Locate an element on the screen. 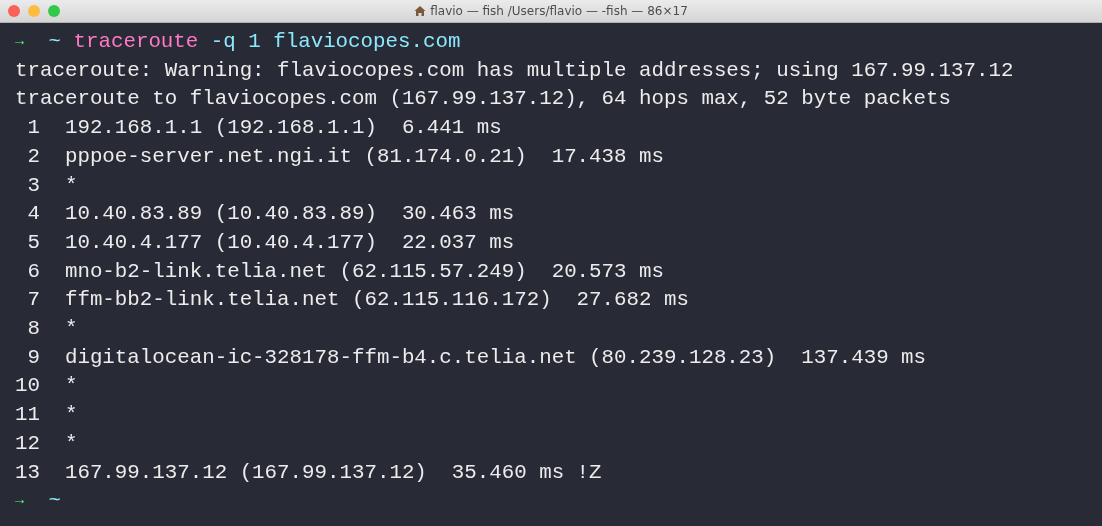  output-line: 9 digitalocean-ic-328178-ffm-b4.c.telia.net (80.239.128.23) 137.439 ms is located at coordinates (477, 357).